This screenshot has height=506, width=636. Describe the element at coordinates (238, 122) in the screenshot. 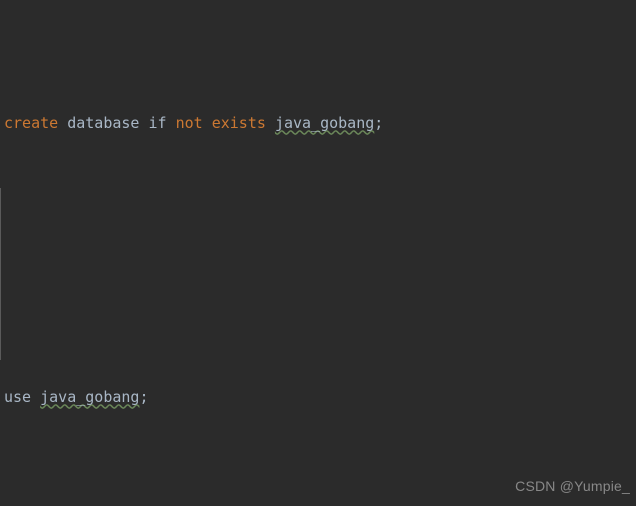

I see `keyword-exists: exists` at that location.